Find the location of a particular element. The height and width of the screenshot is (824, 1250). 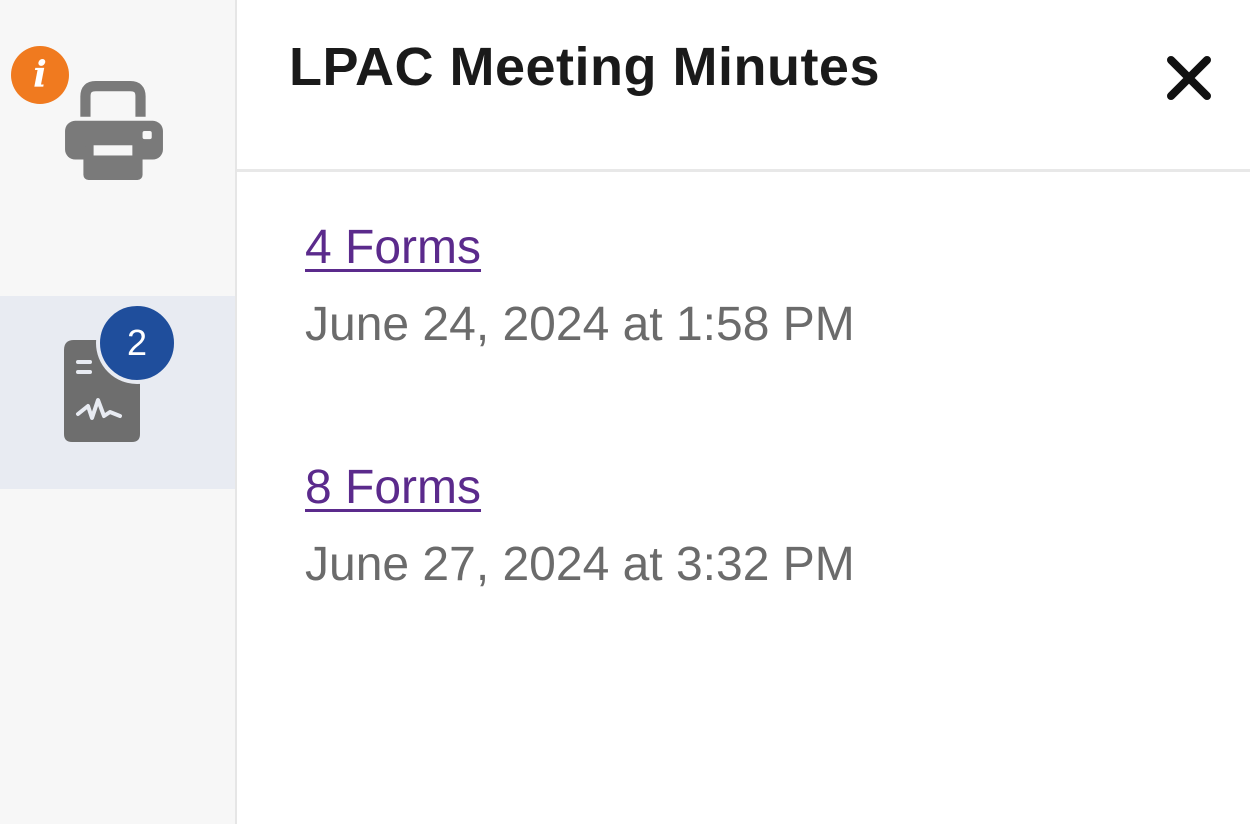

close-icon is located at coordinates (1189, 78).